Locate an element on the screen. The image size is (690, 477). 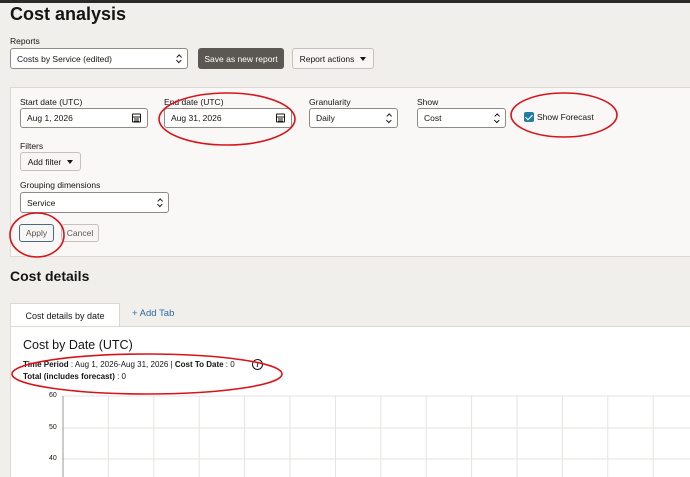
show-select: Cost is located at coordinates (461, 118).